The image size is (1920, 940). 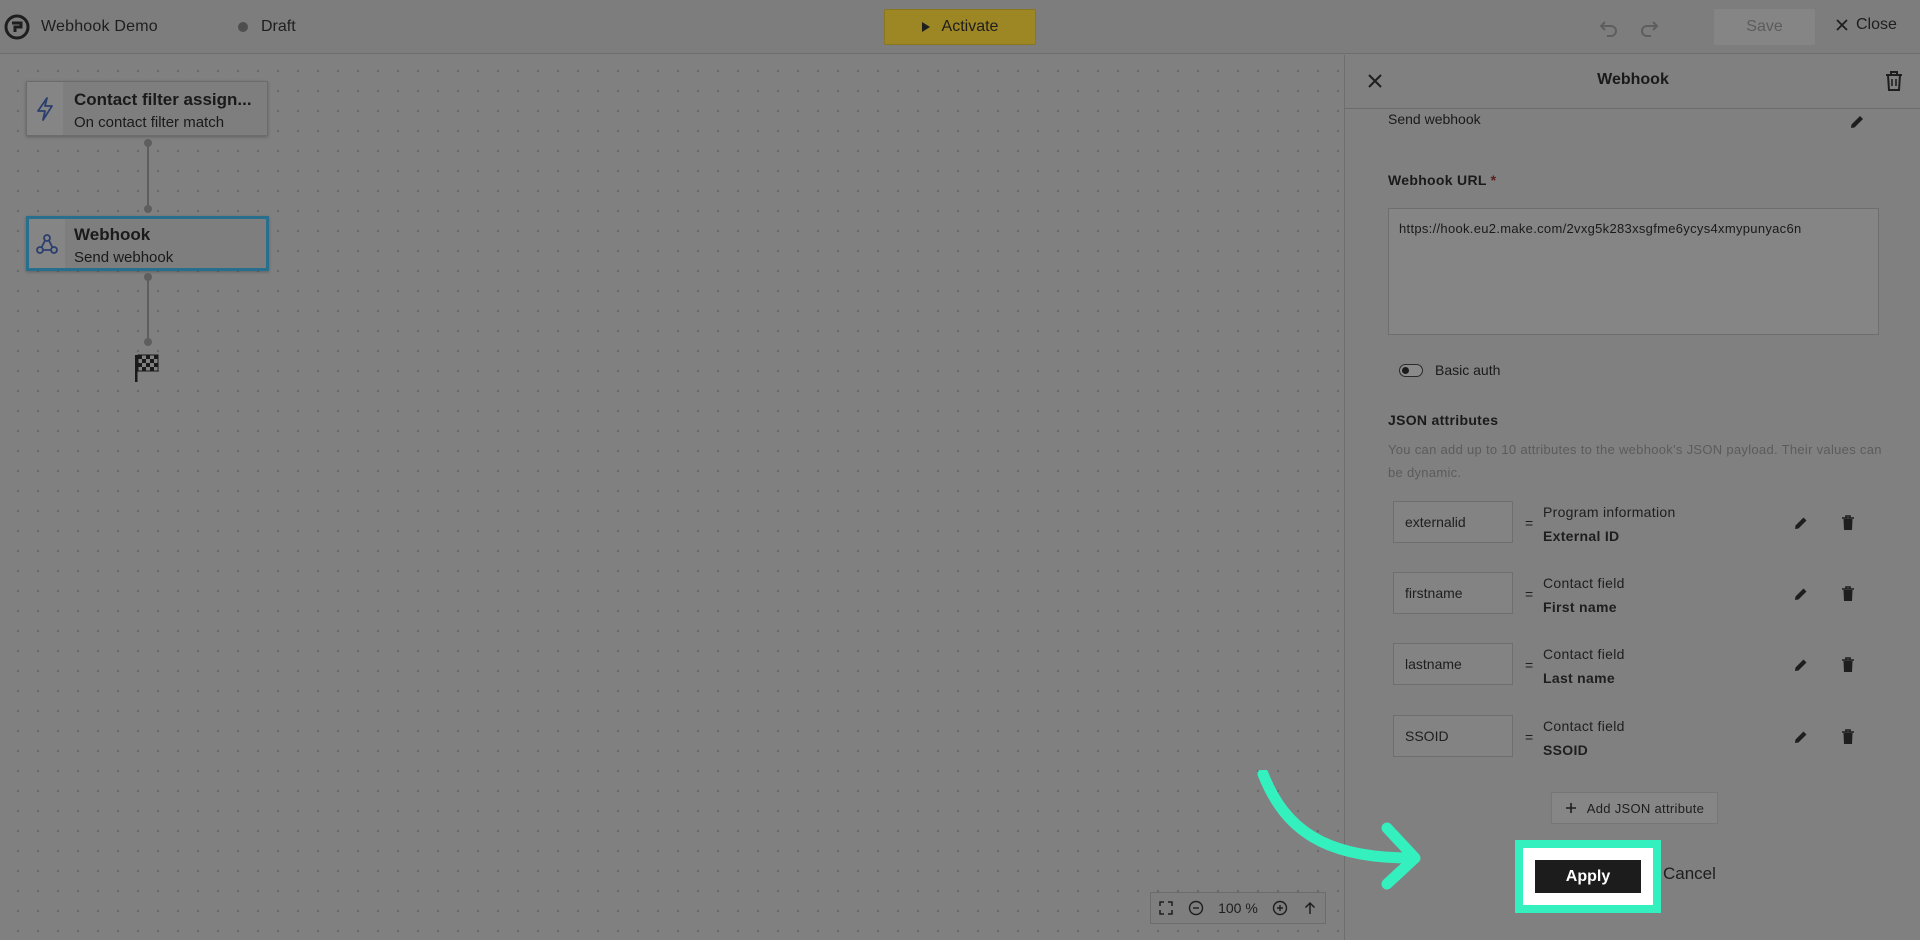 What do you see at coordinates (1581, 536) in the screenshot?
I see `attribute-field: External ID` at bounding box center [1581, 536].